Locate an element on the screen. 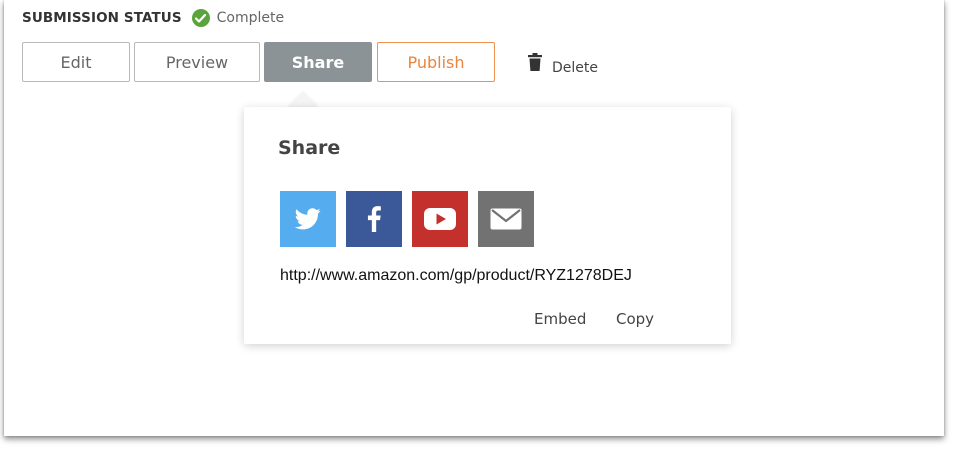 This screenshot has width=957, height=449. twitter-share-button is located at coordinates (308, 219).